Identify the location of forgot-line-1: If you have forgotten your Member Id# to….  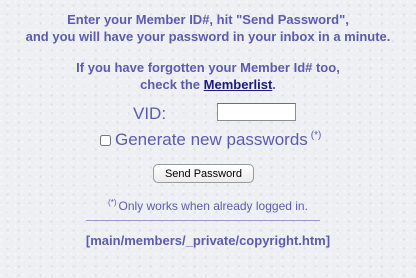
(208, 67).